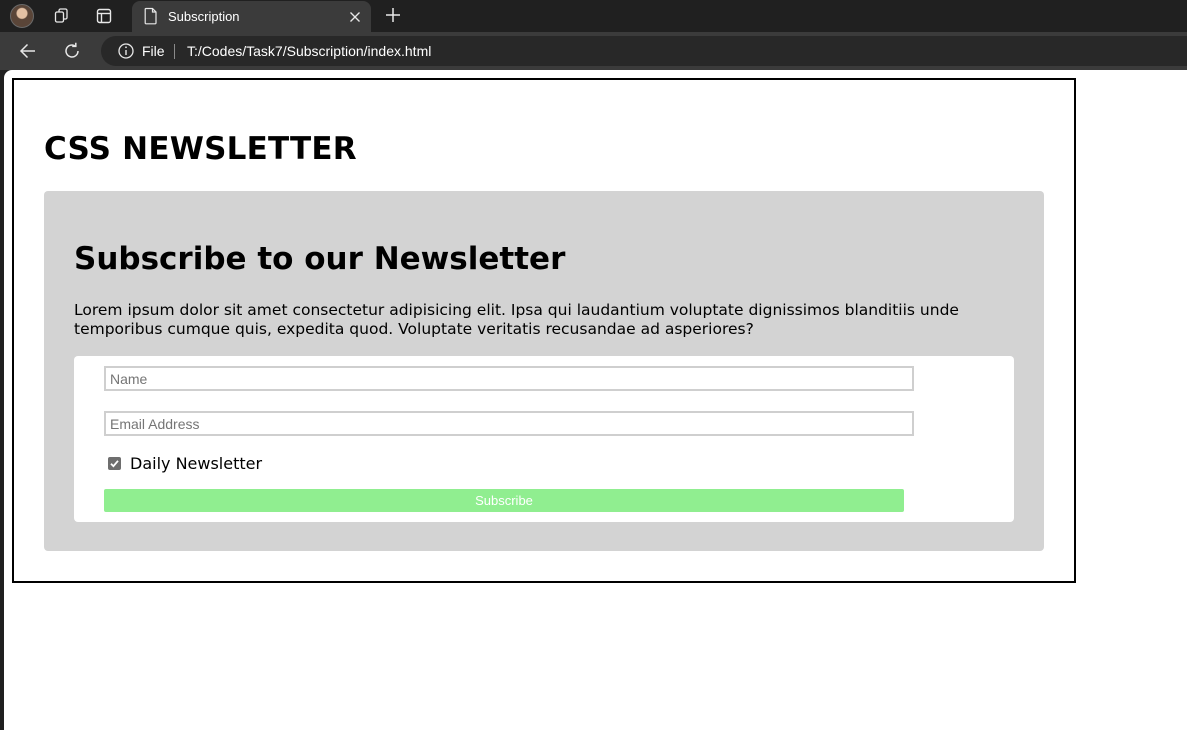 The image size is (1187, 730). I want to click on page-icon, so click(151, 16).